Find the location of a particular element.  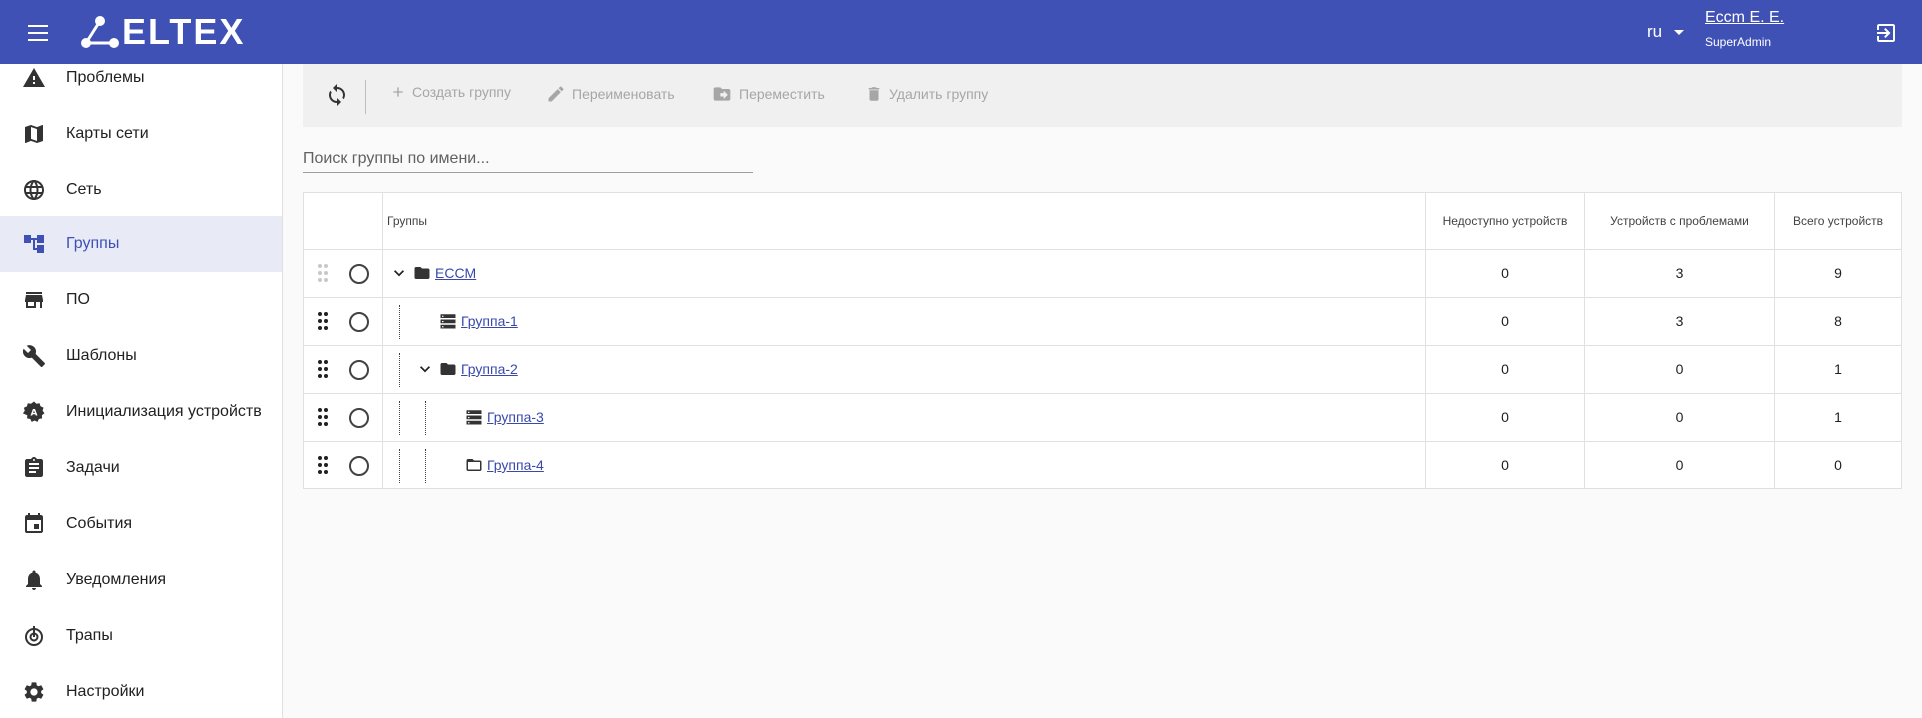

table-row: Группа-2 0 0 1 is located at coordinates (1102, 369).